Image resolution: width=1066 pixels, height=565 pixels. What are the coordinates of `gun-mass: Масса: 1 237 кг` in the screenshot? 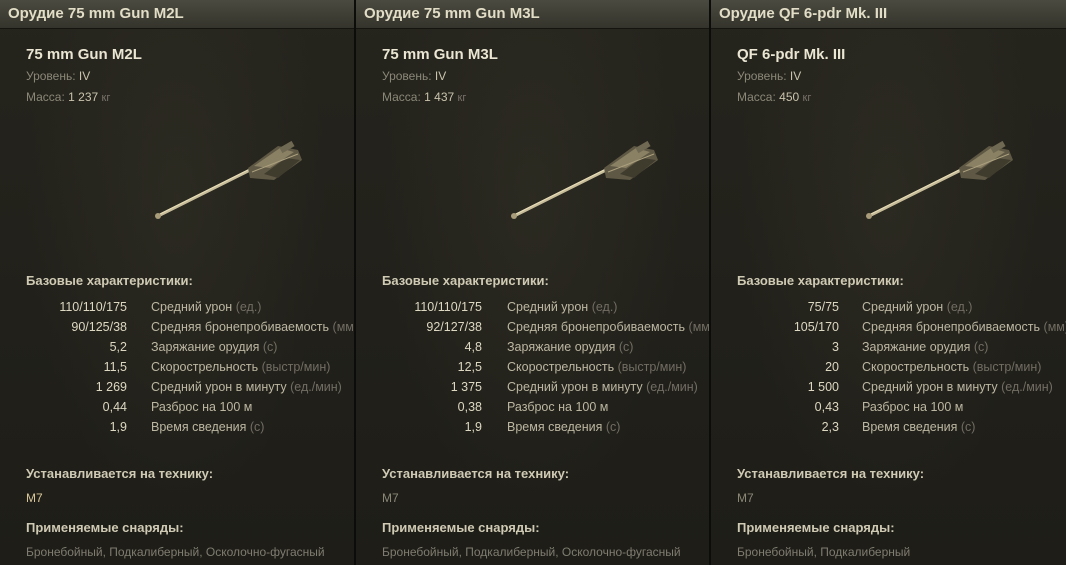 It's located at (68, 97).